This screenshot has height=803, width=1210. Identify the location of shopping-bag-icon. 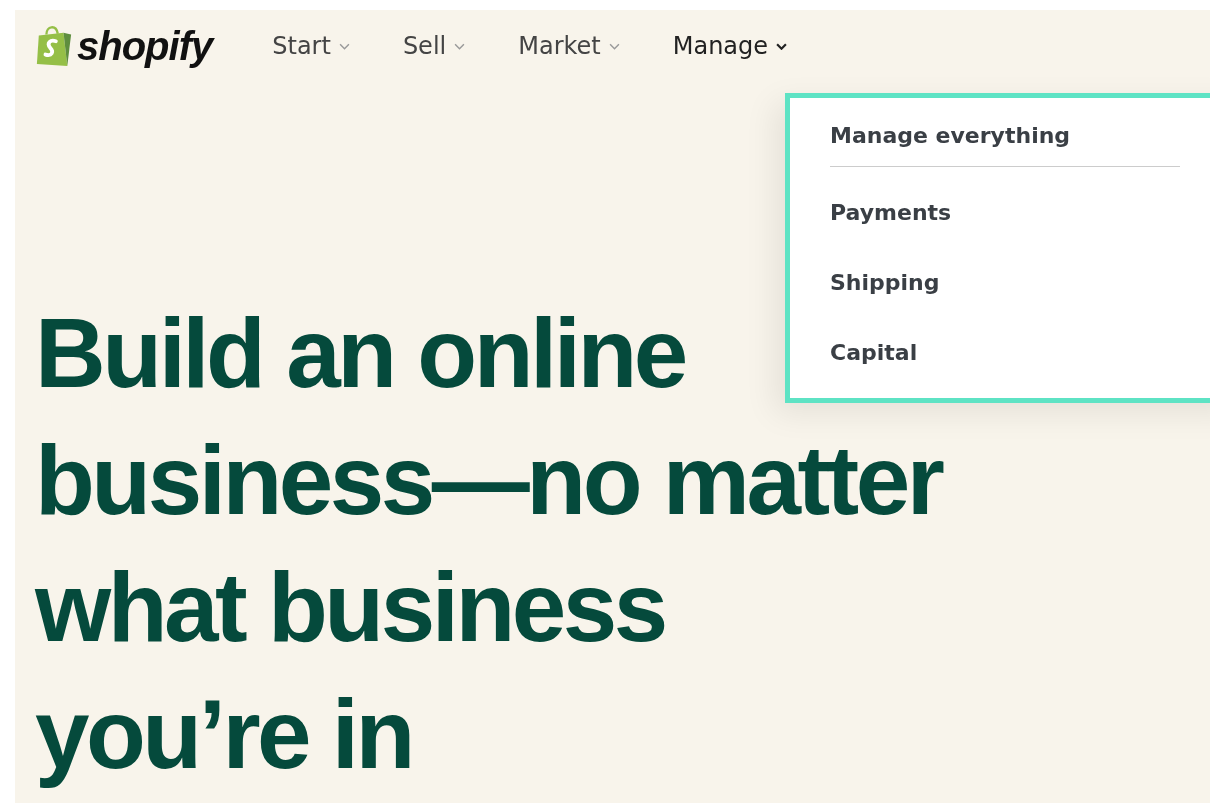
(54, 46).